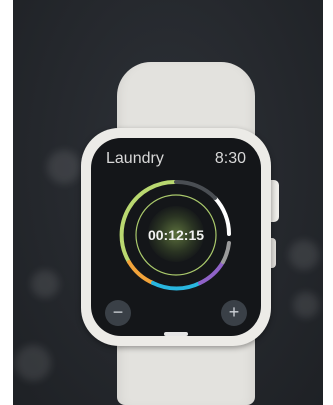 Image resolution: width=333 pixels, height=405 pixels. I want to click on ring-segment-gray, so click(226, 252).